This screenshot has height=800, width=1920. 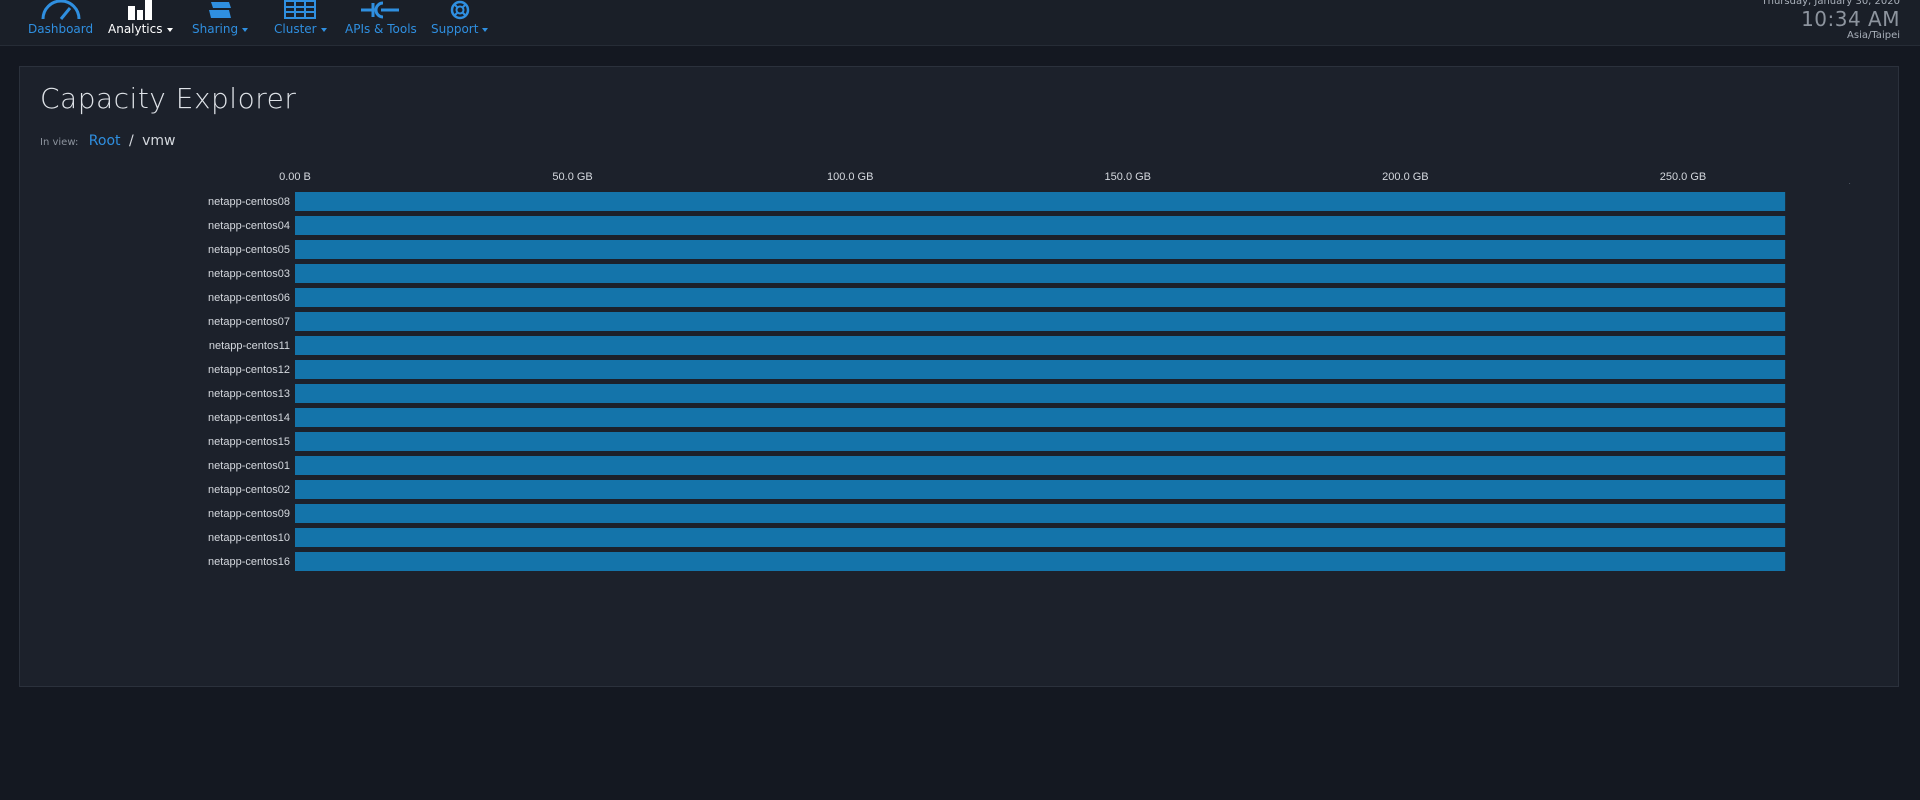 I want to click on nav-cluster: Cluster, so click(x=300, y=22).